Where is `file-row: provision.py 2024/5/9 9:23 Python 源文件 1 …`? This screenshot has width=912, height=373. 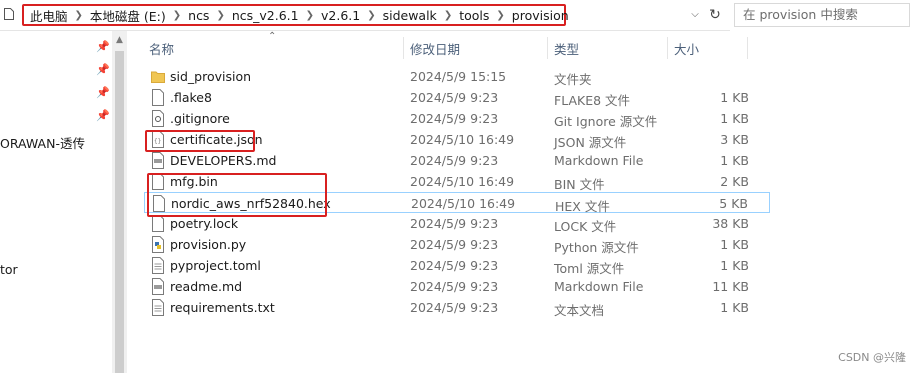
file-row: provision.py 2024/5/9 9:23 Python 源文件 1 … is located at coordinates (457, 244).